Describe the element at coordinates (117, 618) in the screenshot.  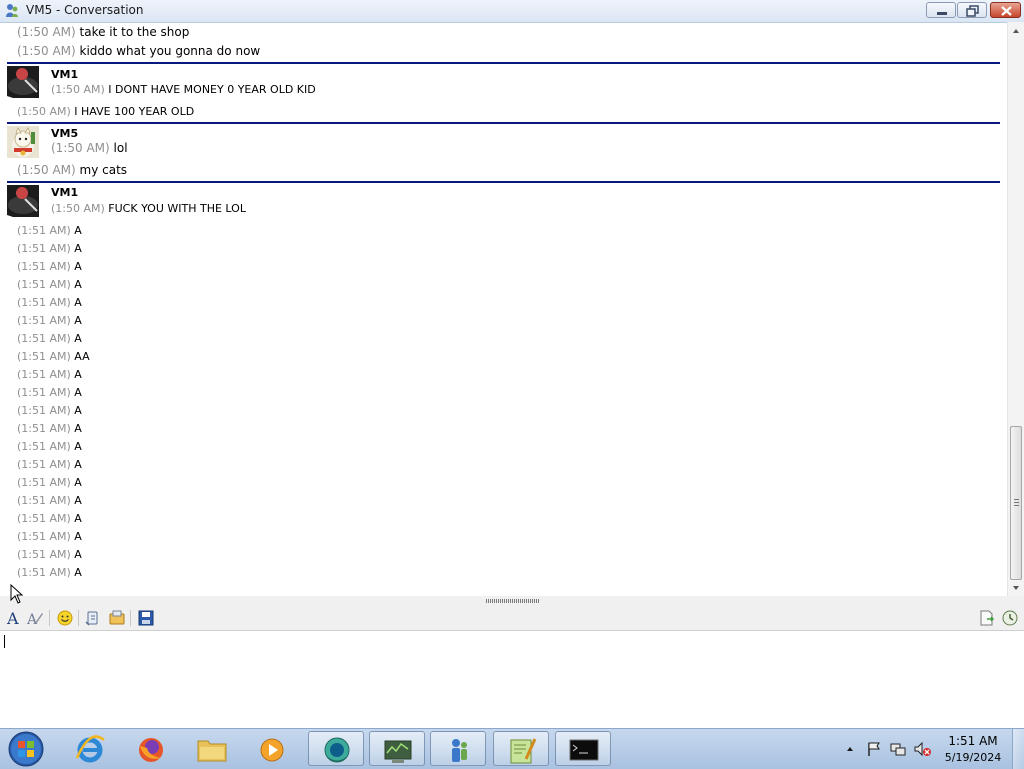
I see `wink-icon` at that location.